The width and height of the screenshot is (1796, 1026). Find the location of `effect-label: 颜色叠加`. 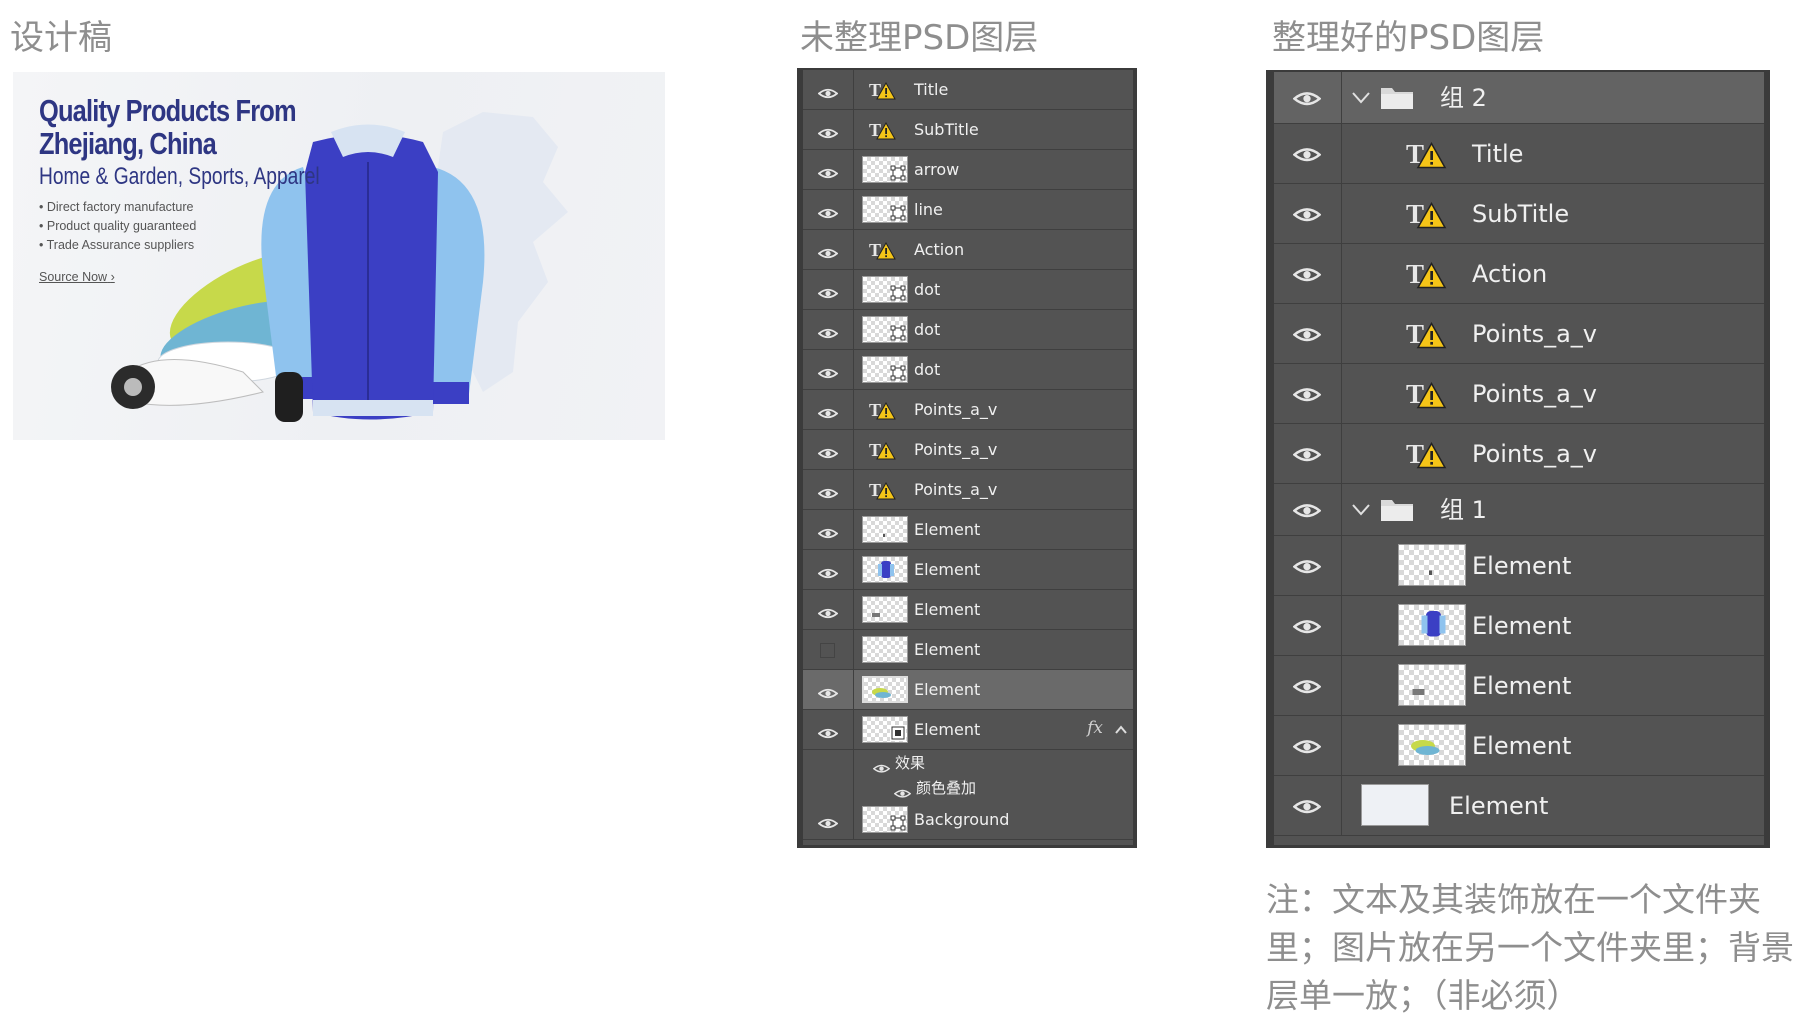

effect-label: 颜色叠加 is located at coordinates (946, 788).